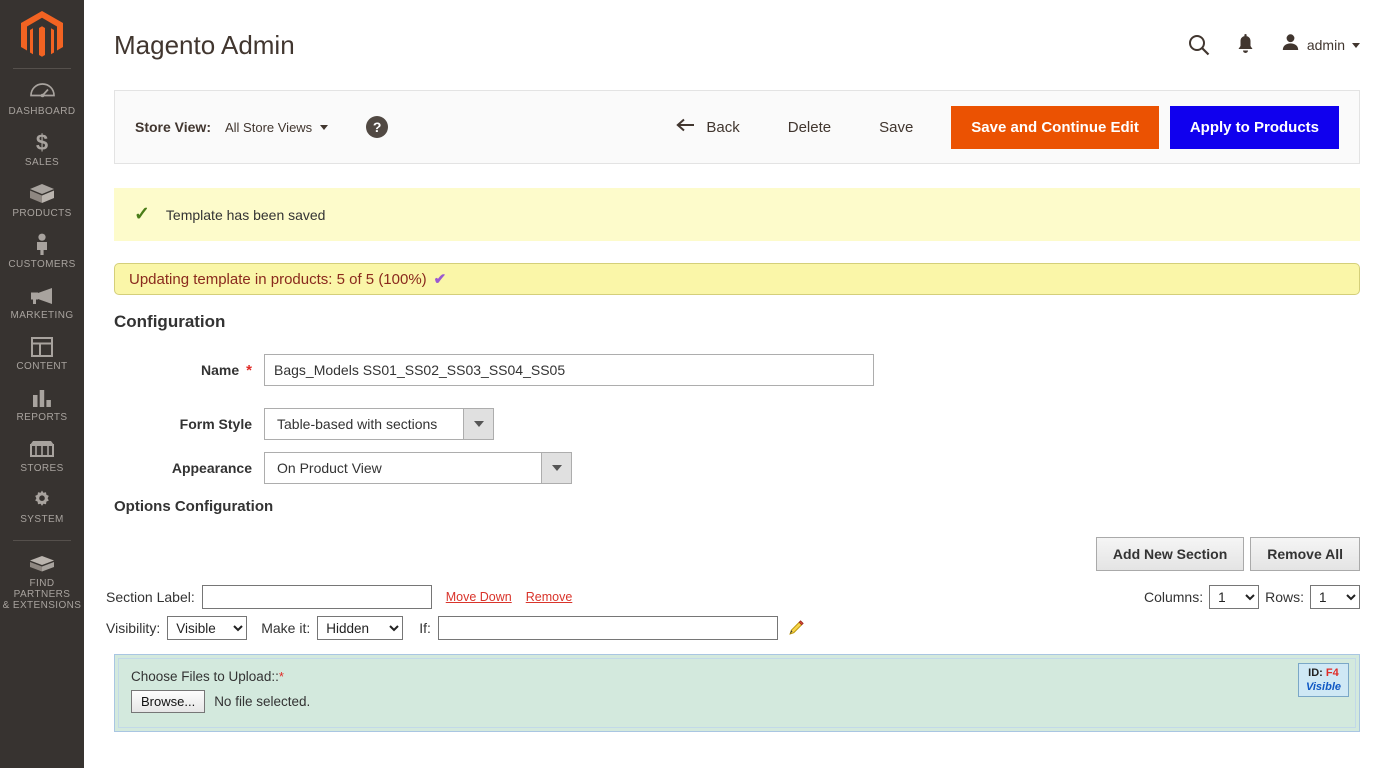 The width and height of the screenshot is (1385, 768). What do you see at coordinates (211, 468) in the screenshot?
I see `appearance-label: Appearance` at bounding box center [211, 468].